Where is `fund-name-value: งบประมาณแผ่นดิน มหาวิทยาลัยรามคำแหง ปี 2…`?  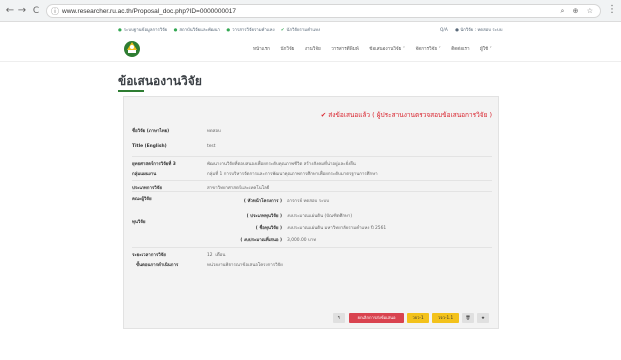
fund-name-value: งบประมาณแผ่นดิน มหาวิทยาลัยรามคำแหง ปี 2… is located at coordinates (337, 228).